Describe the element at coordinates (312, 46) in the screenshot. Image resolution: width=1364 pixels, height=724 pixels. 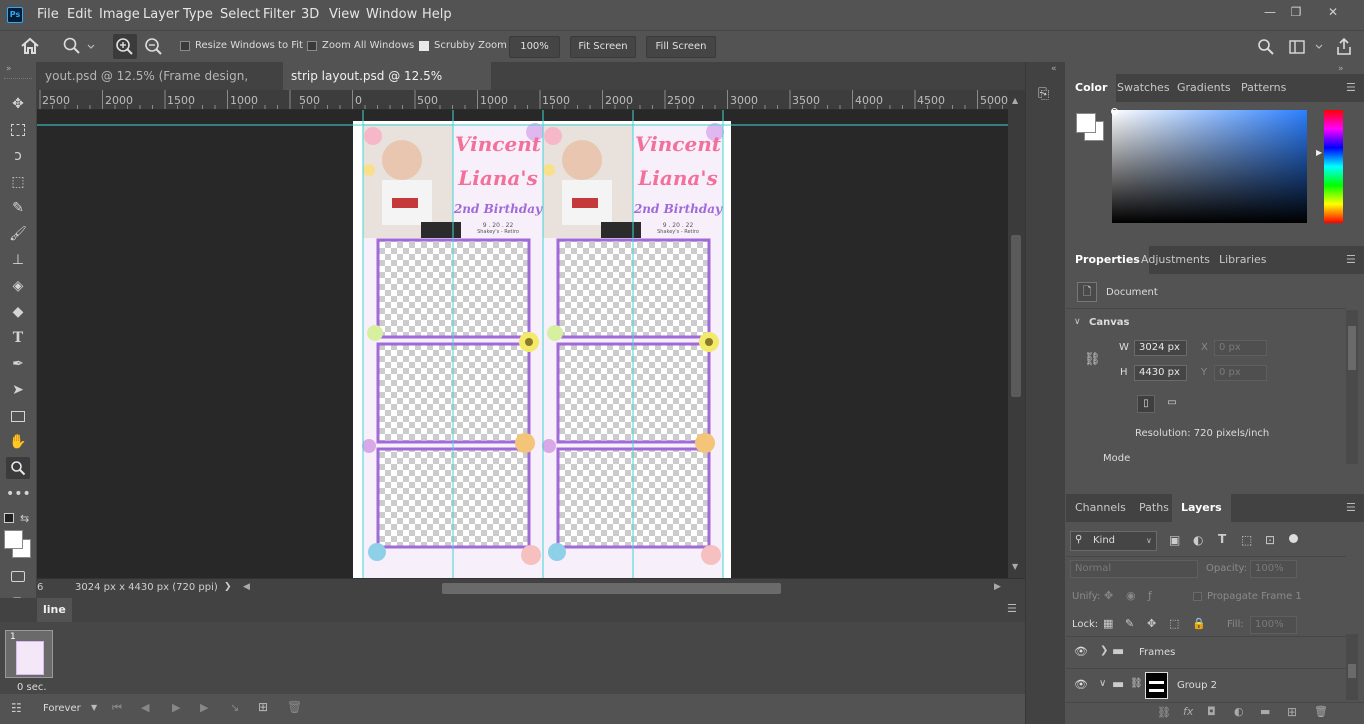
I see `zoom-all-checkbox` at that location.